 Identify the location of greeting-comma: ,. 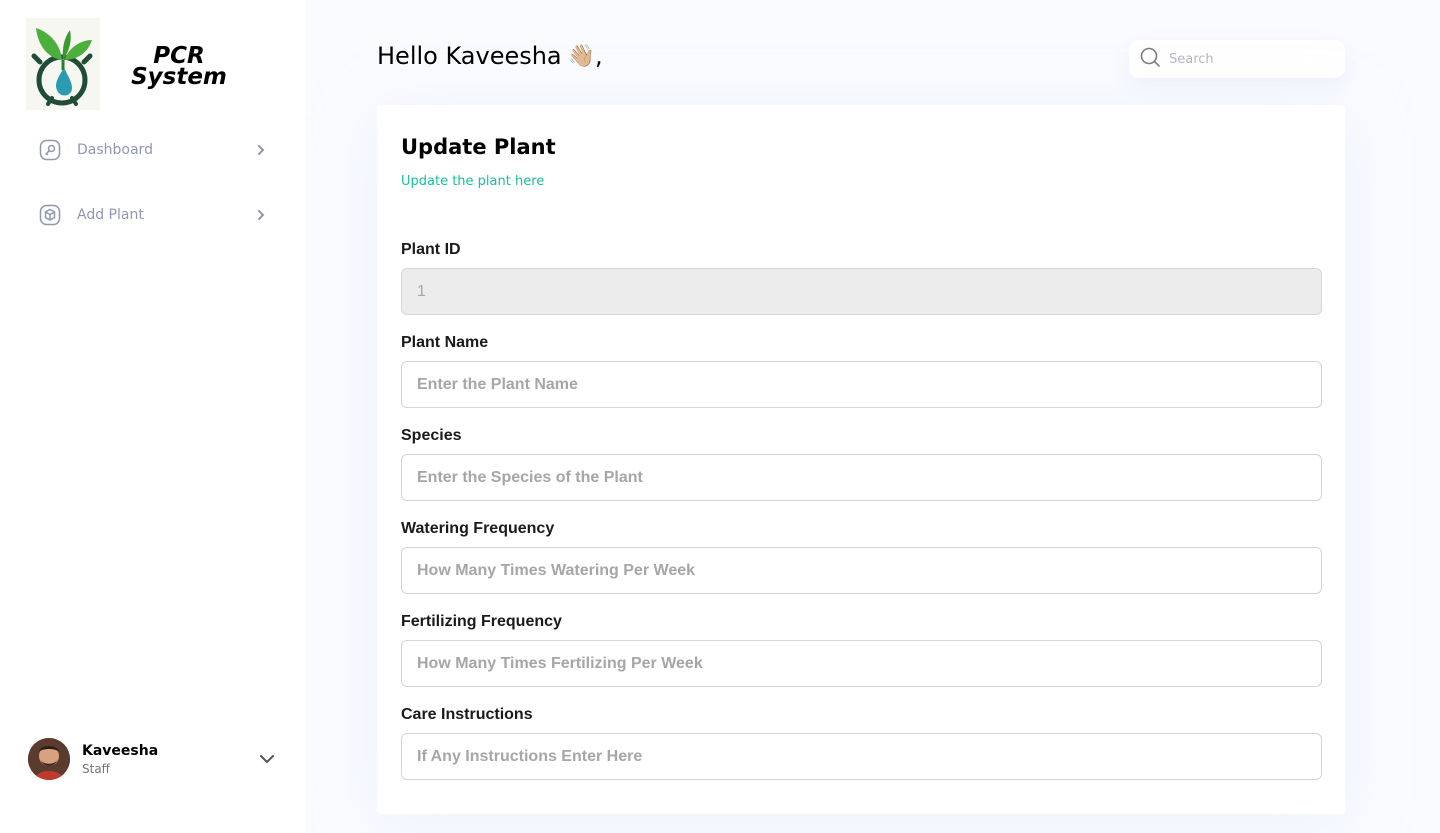
(599, 56).